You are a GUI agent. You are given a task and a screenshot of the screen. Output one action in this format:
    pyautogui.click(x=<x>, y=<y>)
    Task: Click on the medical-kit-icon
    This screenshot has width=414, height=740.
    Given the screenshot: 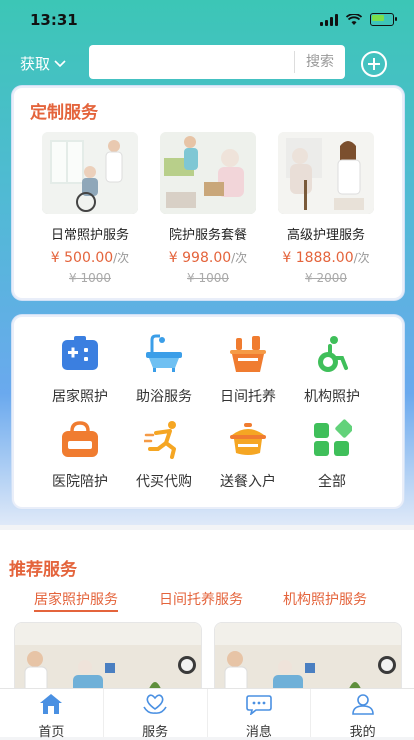 What is the action you would take?
    pyautogui.click(x=80, y=353)
    